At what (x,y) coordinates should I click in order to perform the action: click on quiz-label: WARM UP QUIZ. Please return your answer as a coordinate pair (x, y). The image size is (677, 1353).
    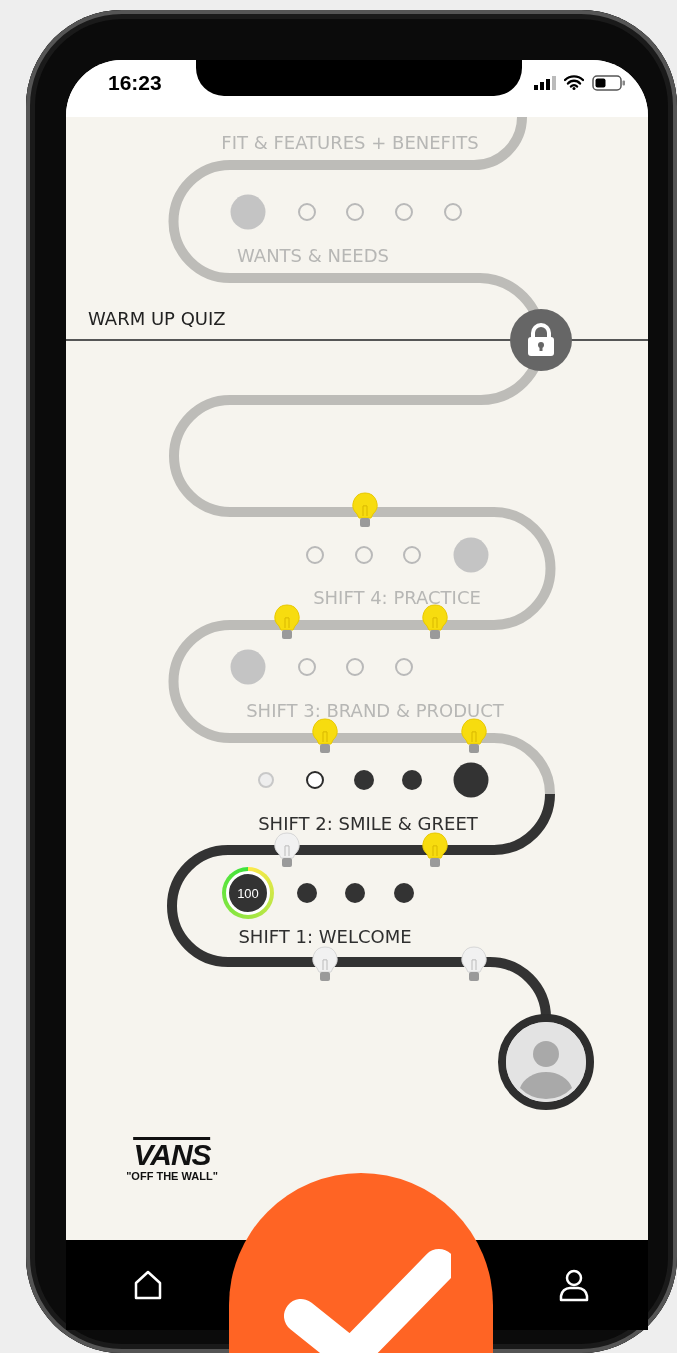
    Looking at the image, I should click on (157, 319).